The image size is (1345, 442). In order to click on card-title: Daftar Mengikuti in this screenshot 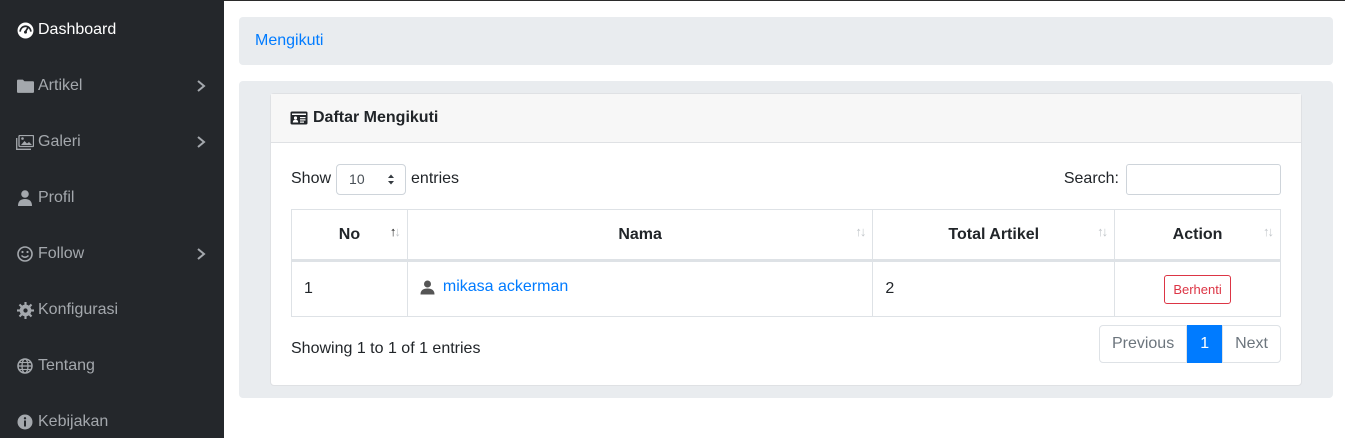, I will do `click(376, 117)`.